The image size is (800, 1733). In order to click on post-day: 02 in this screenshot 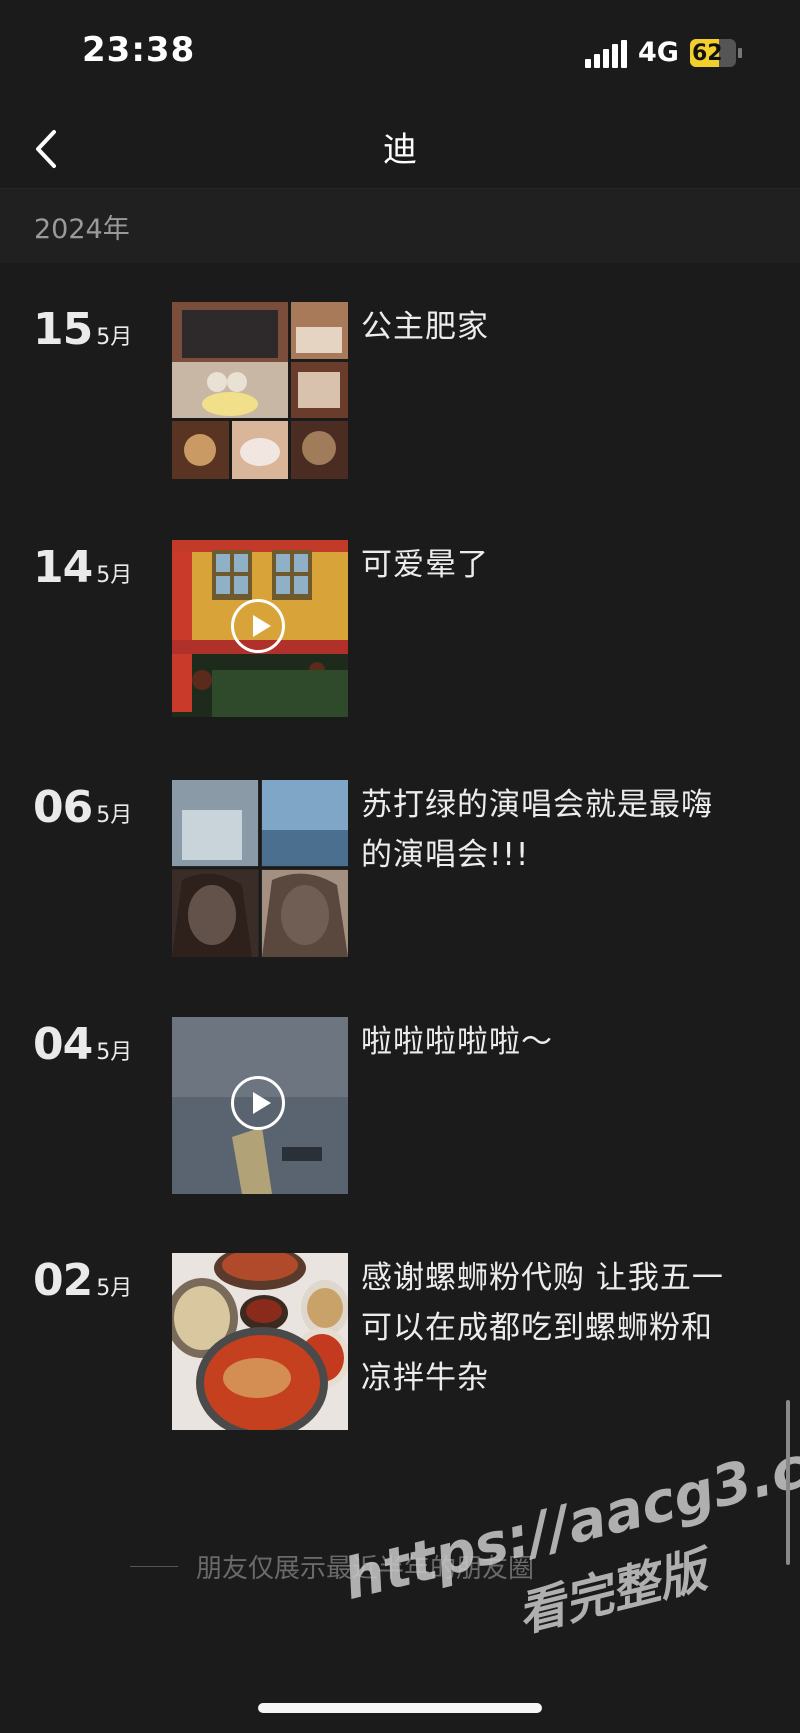, I will do `click(63, 1280)`.